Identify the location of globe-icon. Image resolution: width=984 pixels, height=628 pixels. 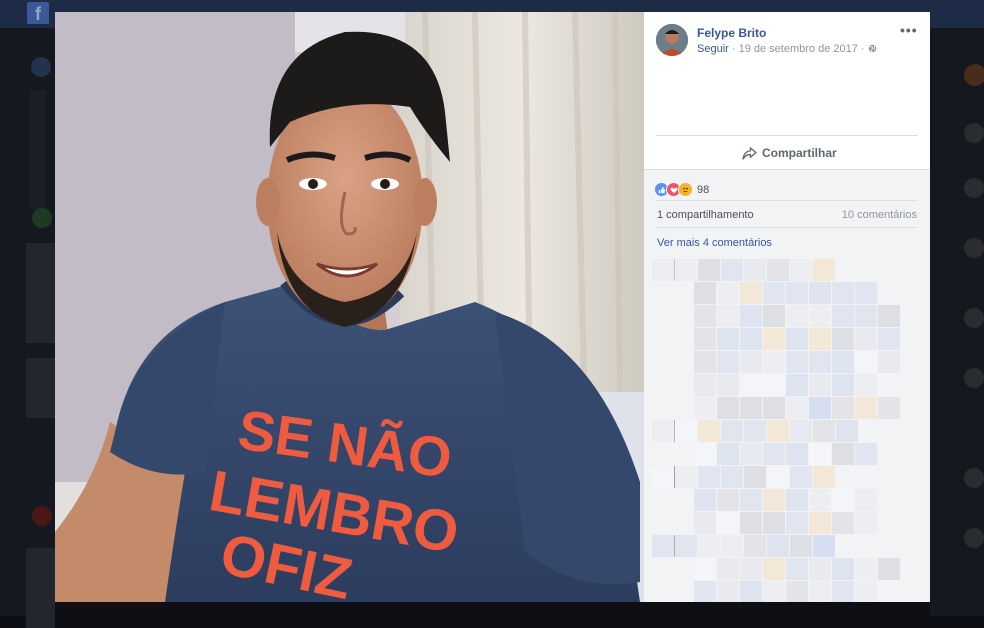
(872, 48).